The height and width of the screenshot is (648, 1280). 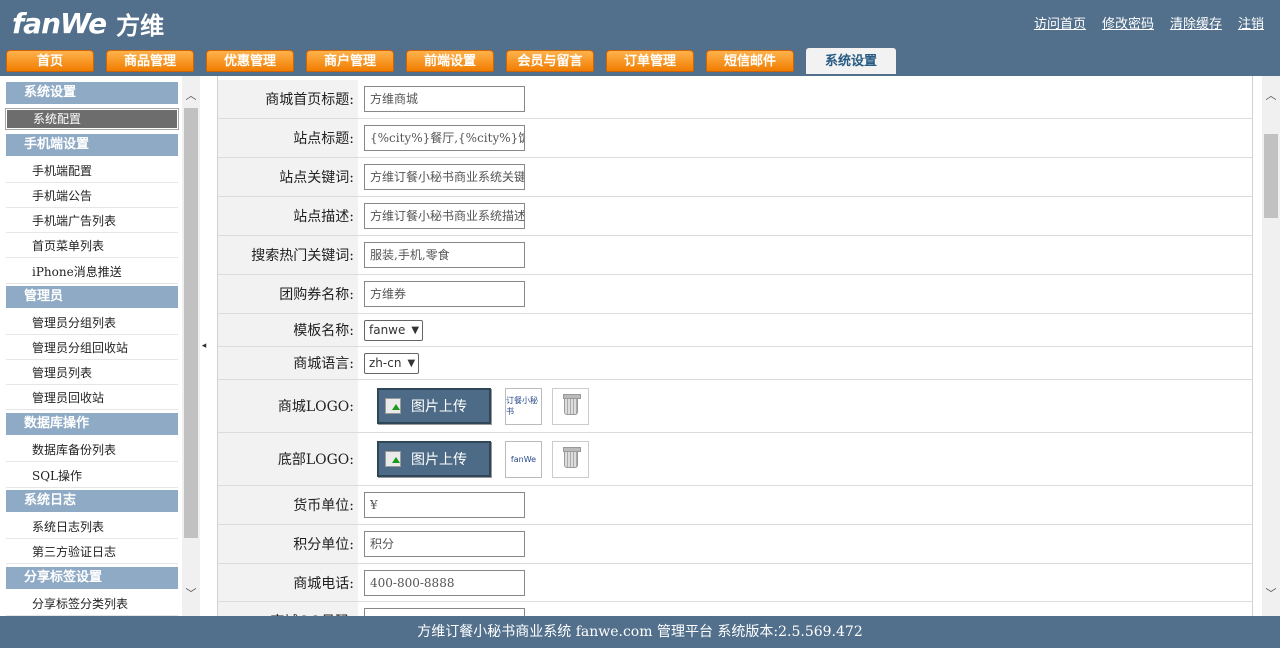 What do you see at coordinates (50, 61) in the screenshot?
I see `tab-home: 首页` at bounding box center [50, 61].